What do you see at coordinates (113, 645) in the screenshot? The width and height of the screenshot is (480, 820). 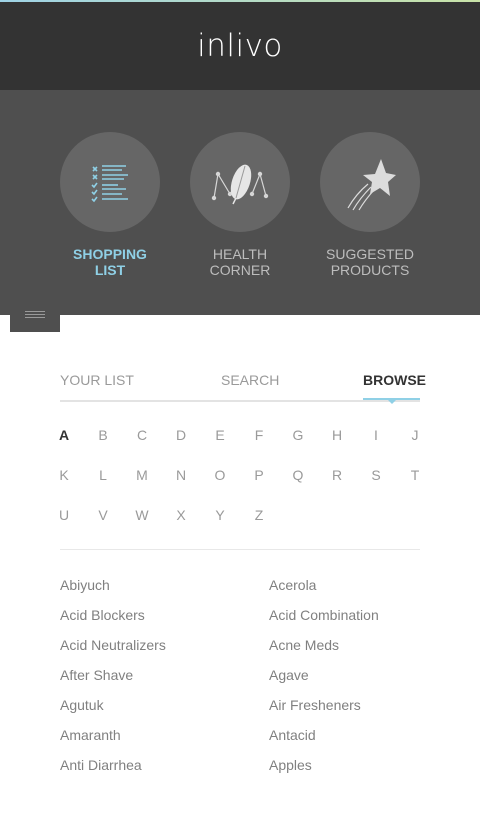 I see `list-item: Acid Neutralizers` at bounding box center [113, 645].